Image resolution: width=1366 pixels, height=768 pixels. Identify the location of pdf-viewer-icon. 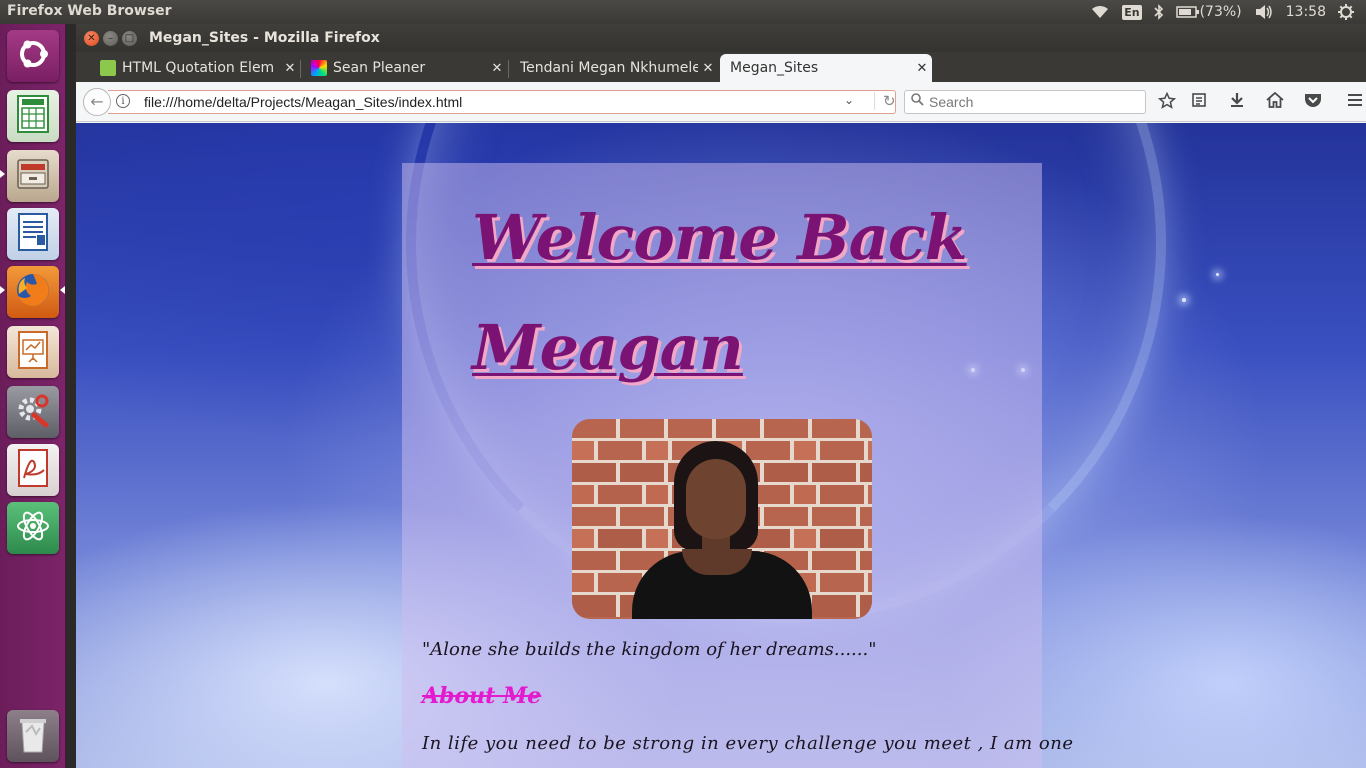
(33, 470).